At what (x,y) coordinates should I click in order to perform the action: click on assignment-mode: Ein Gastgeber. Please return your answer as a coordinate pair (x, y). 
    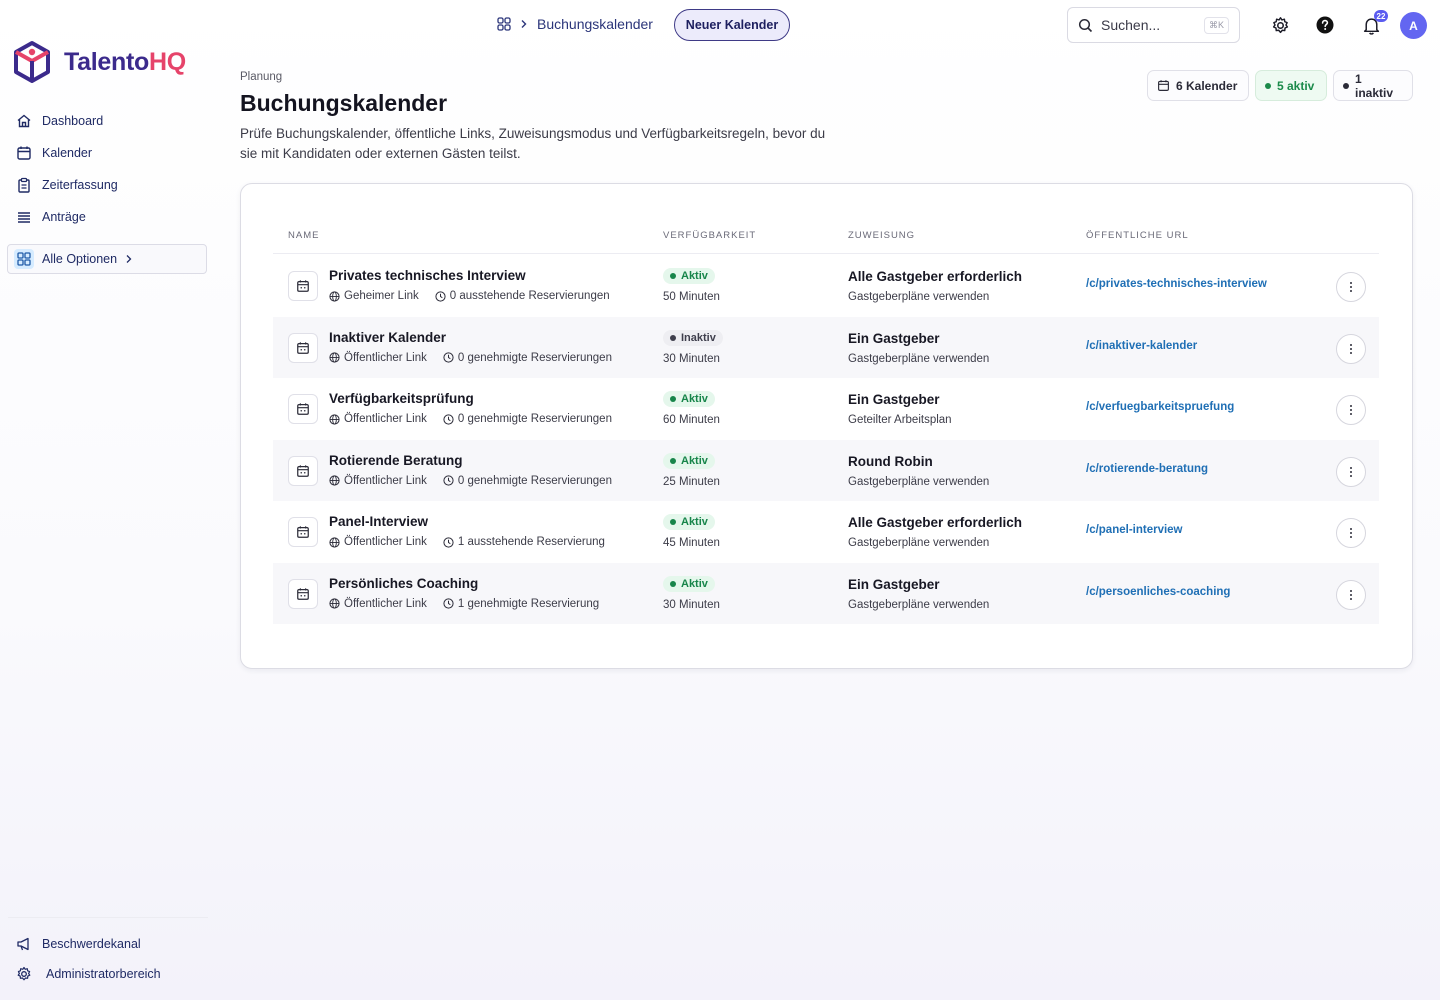
    Looking at the image, I should click on (894, 399).